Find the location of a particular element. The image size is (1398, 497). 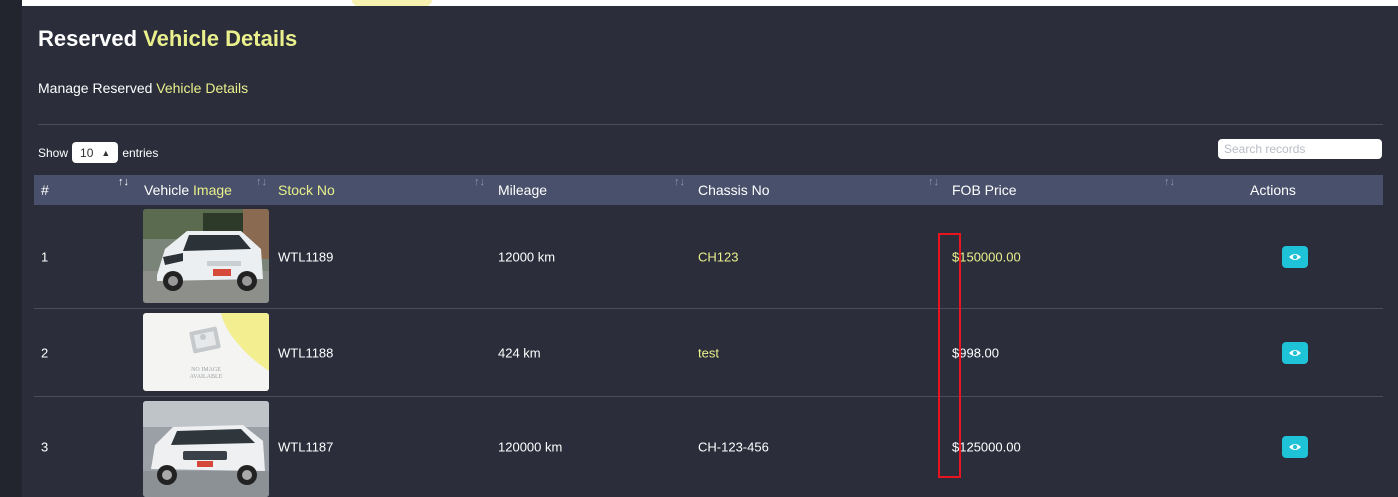

chassis-no-cell: test is located at coordinates (708, 352).